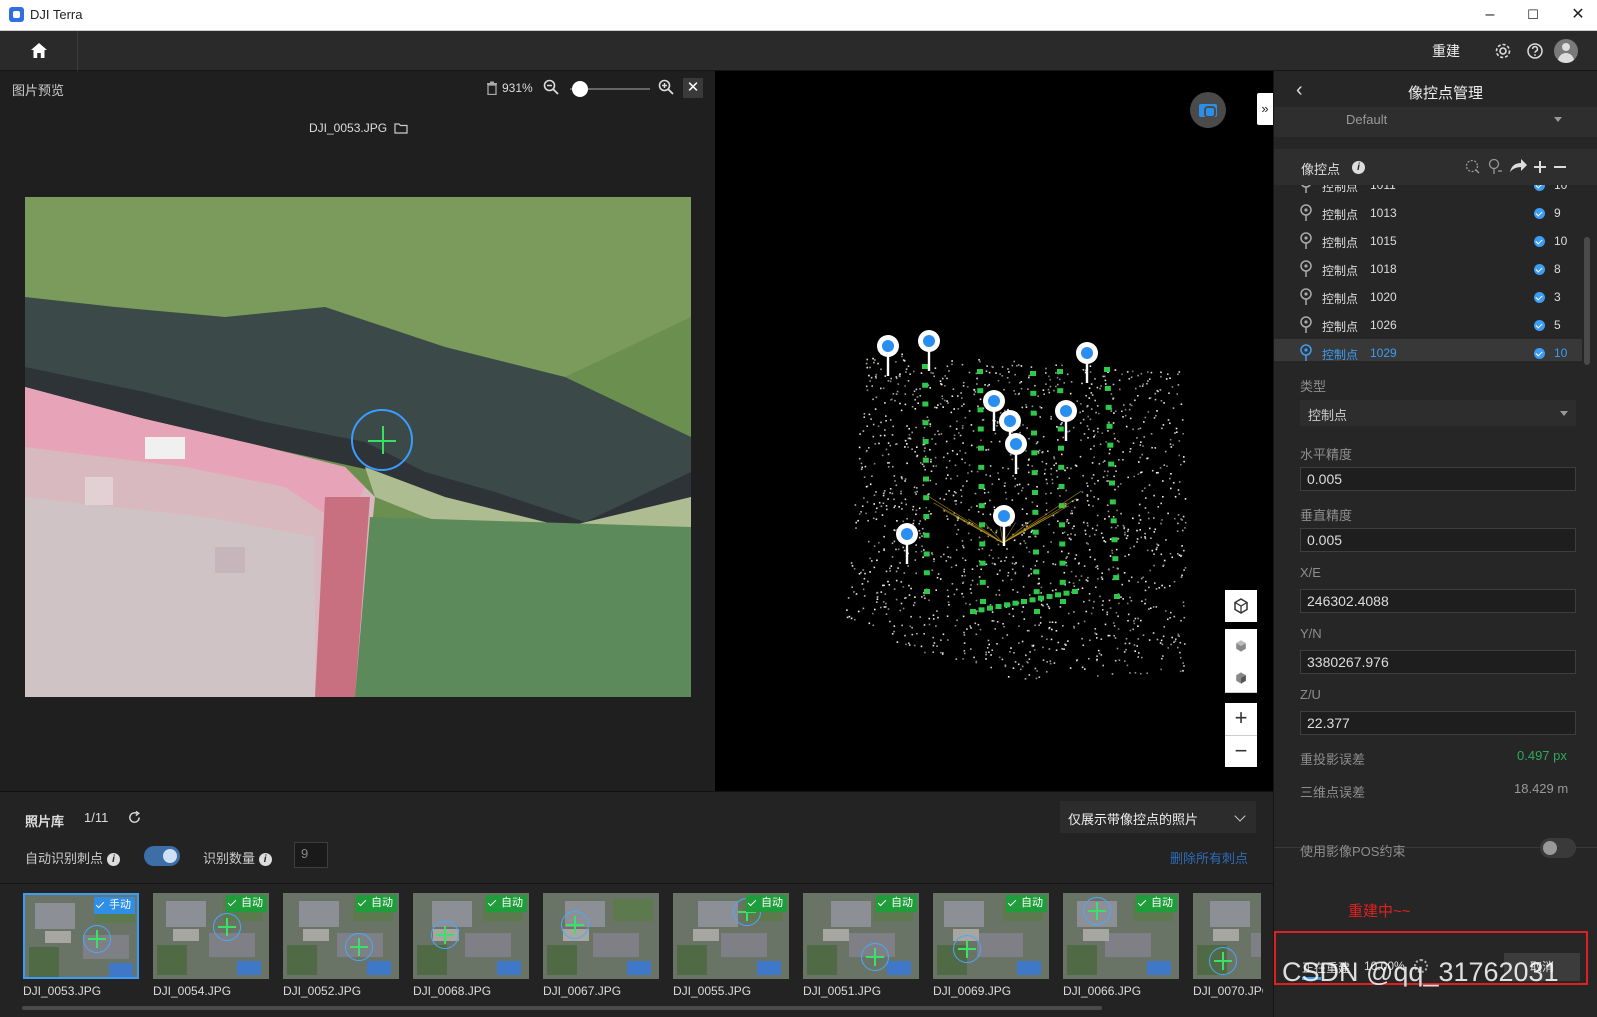 The height and width of the screenshot is (1017, 1597). What do you see at coordinates (1353, 851) in the screenshot?
I see `pos-constraint-label: 使用影像POS约束` at bounding box center [1353, 851].